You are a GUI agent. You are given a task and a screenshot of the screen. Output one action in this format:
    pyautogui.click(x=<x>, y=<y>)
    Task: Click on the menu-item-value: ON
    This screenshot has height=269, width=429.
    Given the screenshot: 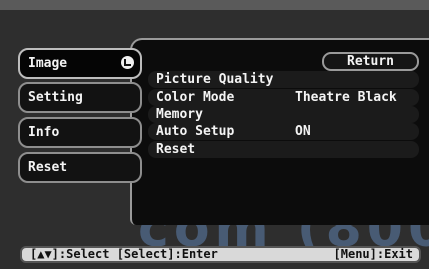 What is the action you would take?
    pyautogui.click(x=303, y=131)
    